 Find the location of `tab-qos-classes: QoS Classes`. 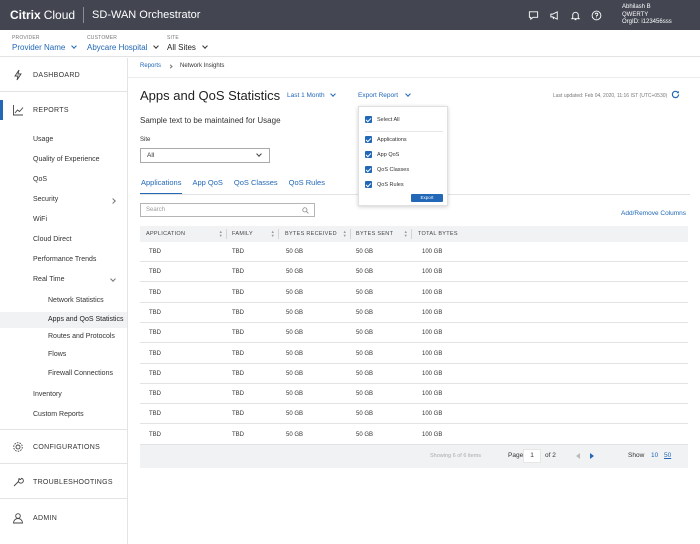

tab-qos-classes: QoS Classes is located at coordinates (256, 185).